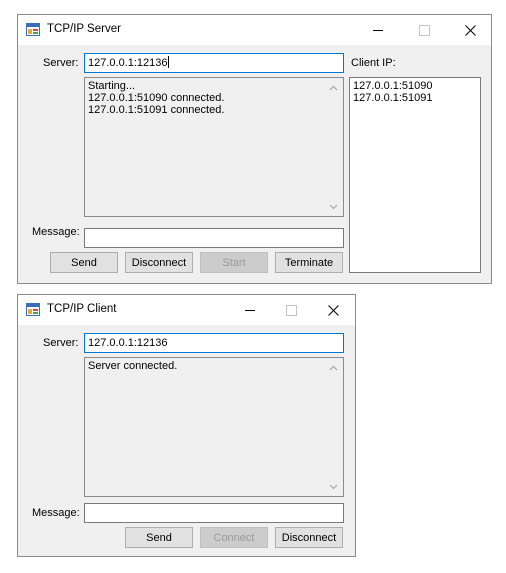 The width and height of the screenshot is (506, 573). What do you see at coordinates (254, 30) in the screenshot?
I see `server-titlebar: TCP/IP Server` at bounding box center [254, 30].